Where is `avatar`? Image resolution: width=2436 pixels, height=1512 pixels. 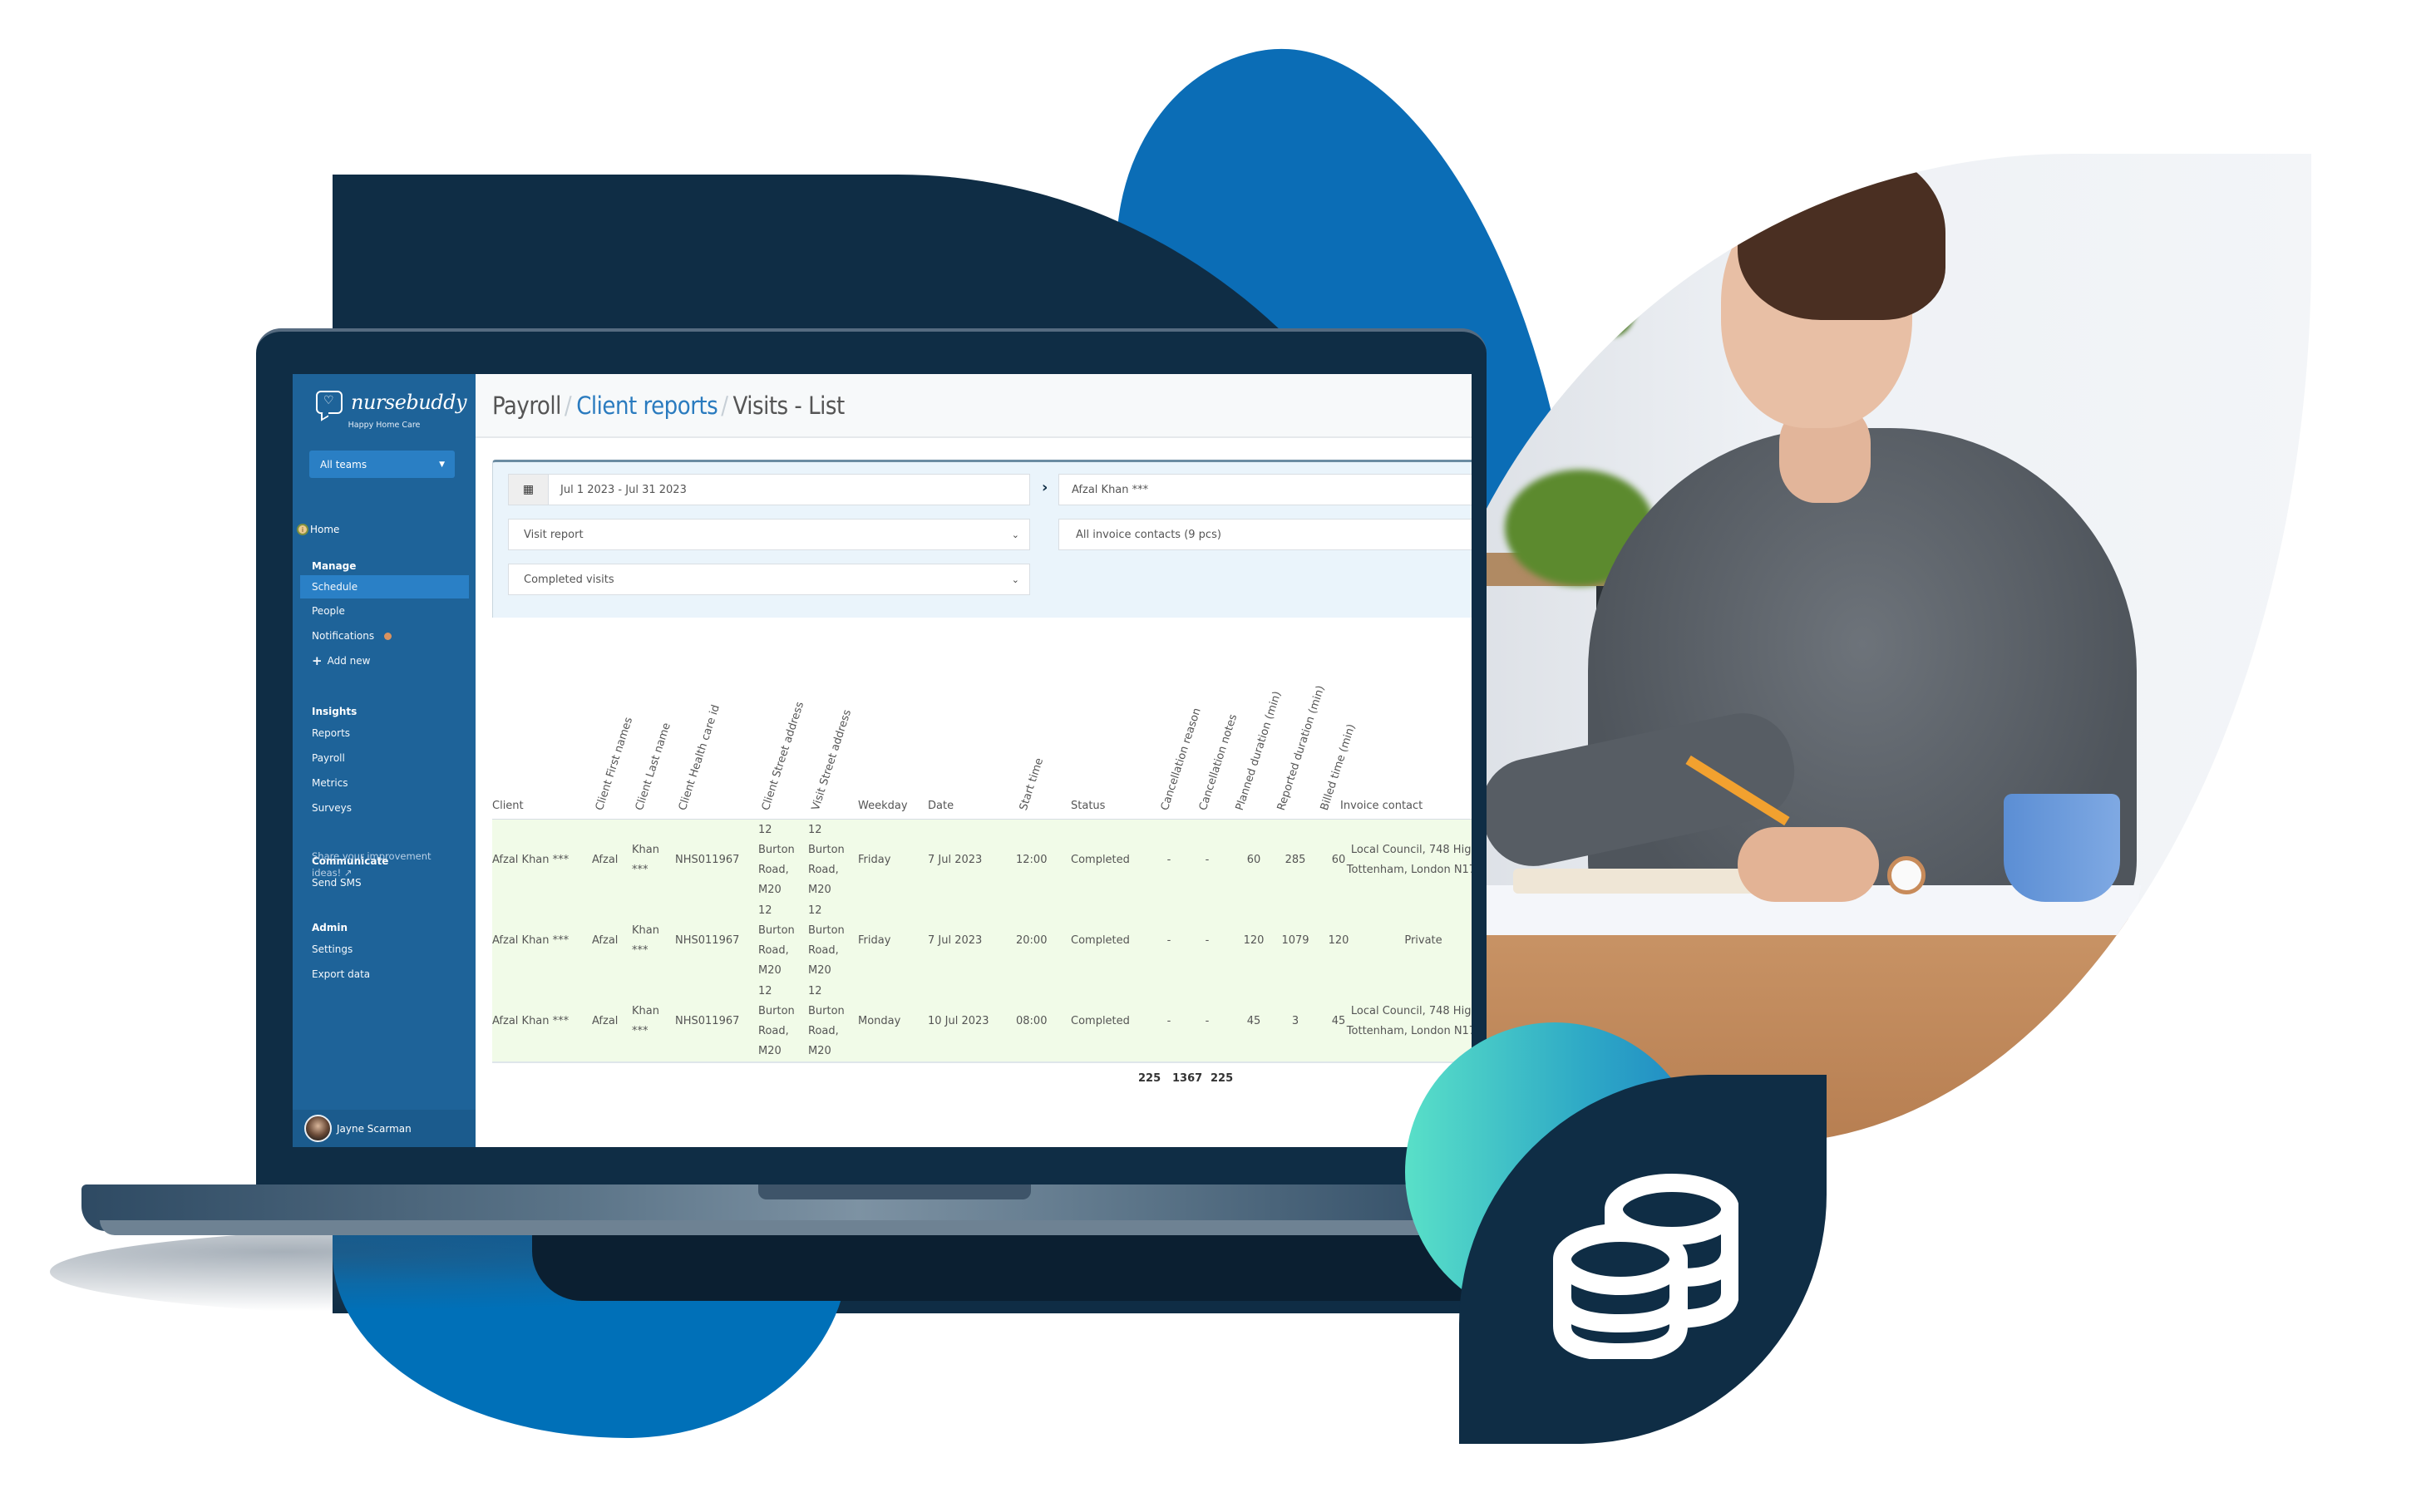 avatar is located at coordinates (318, 1129).